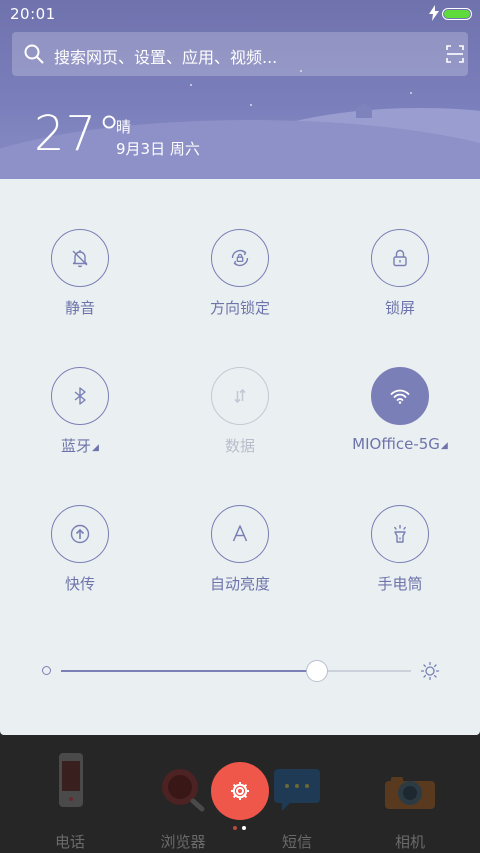 The height and width of the screenshot is (853, 480). Describe the element at coordinates (455, 54) in the screenshot. I see `scan-icon` at that location.